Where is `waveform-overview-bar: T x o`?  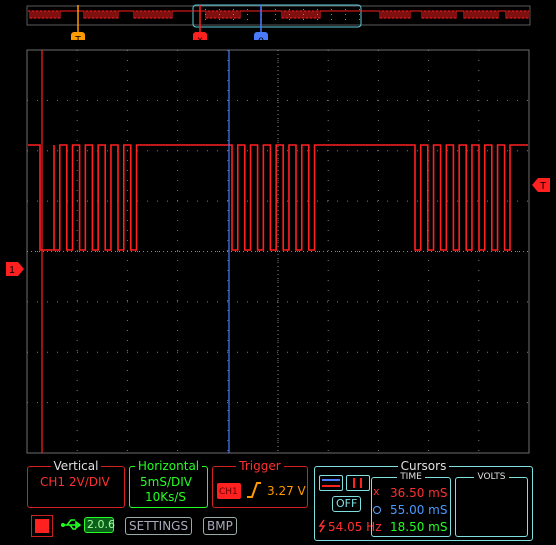
waveform-overview-bar: T x o is located at coordinates (278, 20).